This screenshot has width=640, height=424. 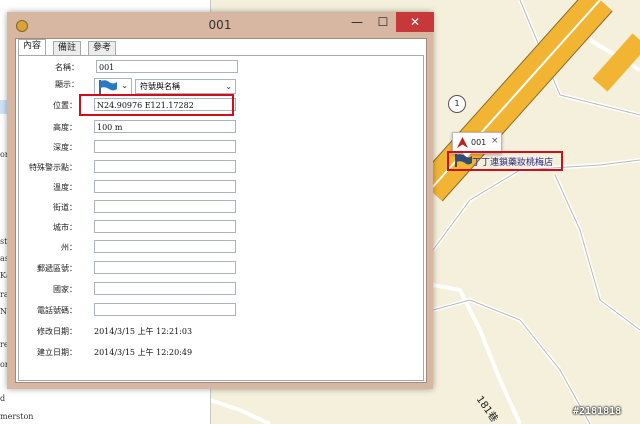 What do you see at coordinates (57, 310) in the screenshot?
I see `phone-label: 電話號碼：` at bounding box center [57, 310].